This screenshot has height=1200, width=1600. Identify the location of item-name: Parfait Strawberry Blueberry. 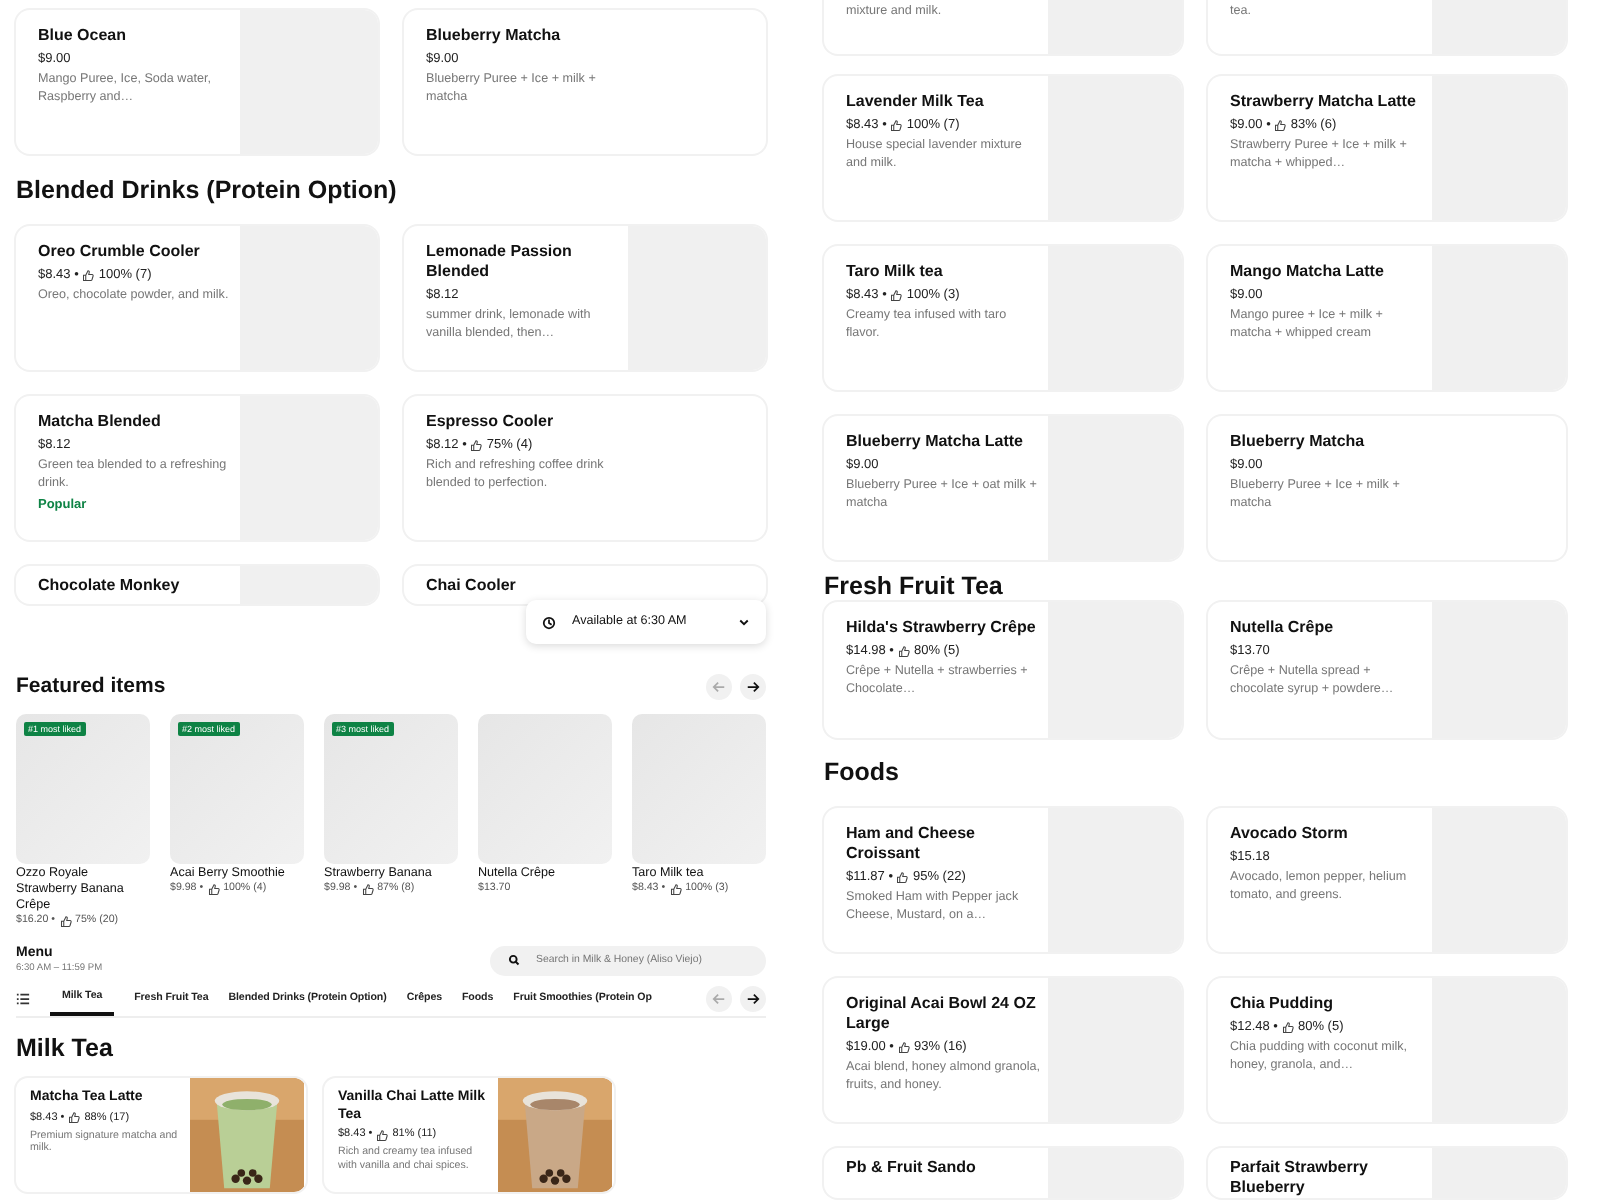
(1300, 1178).